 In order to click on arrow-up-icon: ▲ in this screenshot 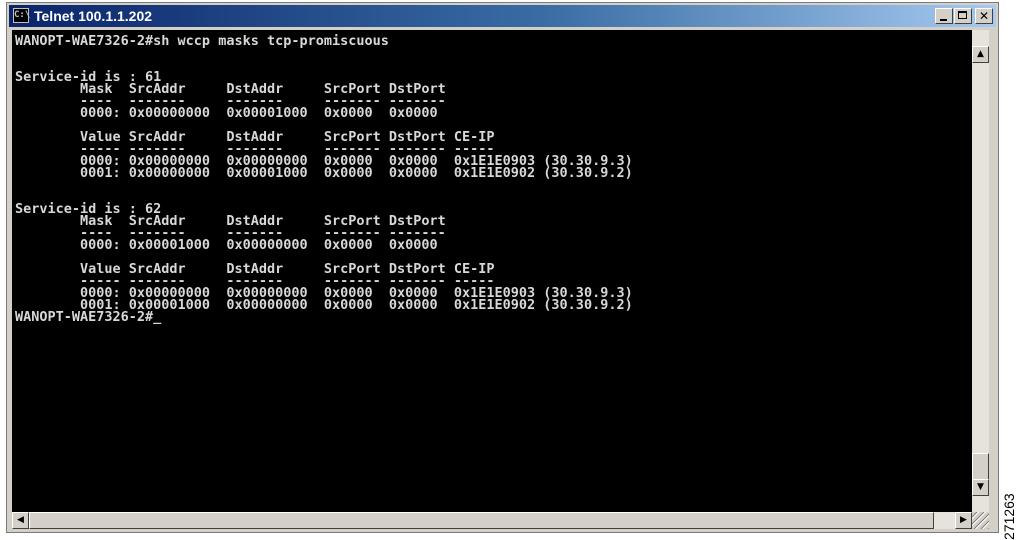, I will do `click(980, 54)`.